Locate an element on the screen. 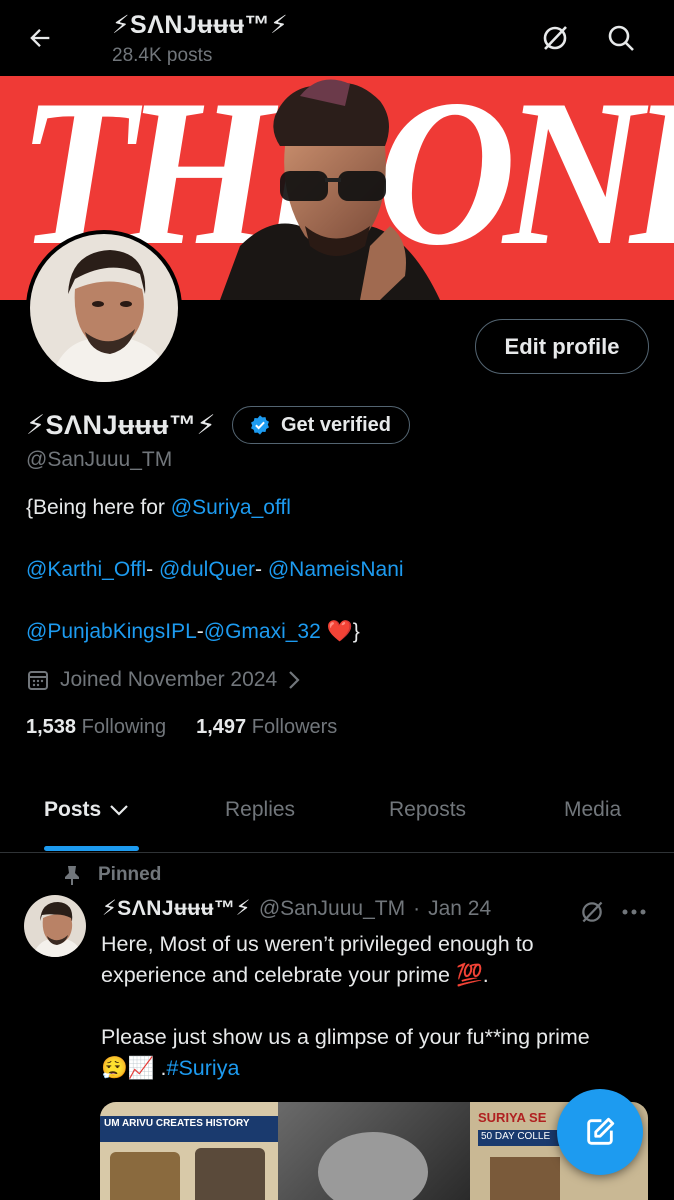  active-tab-indicator is located at coordinates (91, 848).